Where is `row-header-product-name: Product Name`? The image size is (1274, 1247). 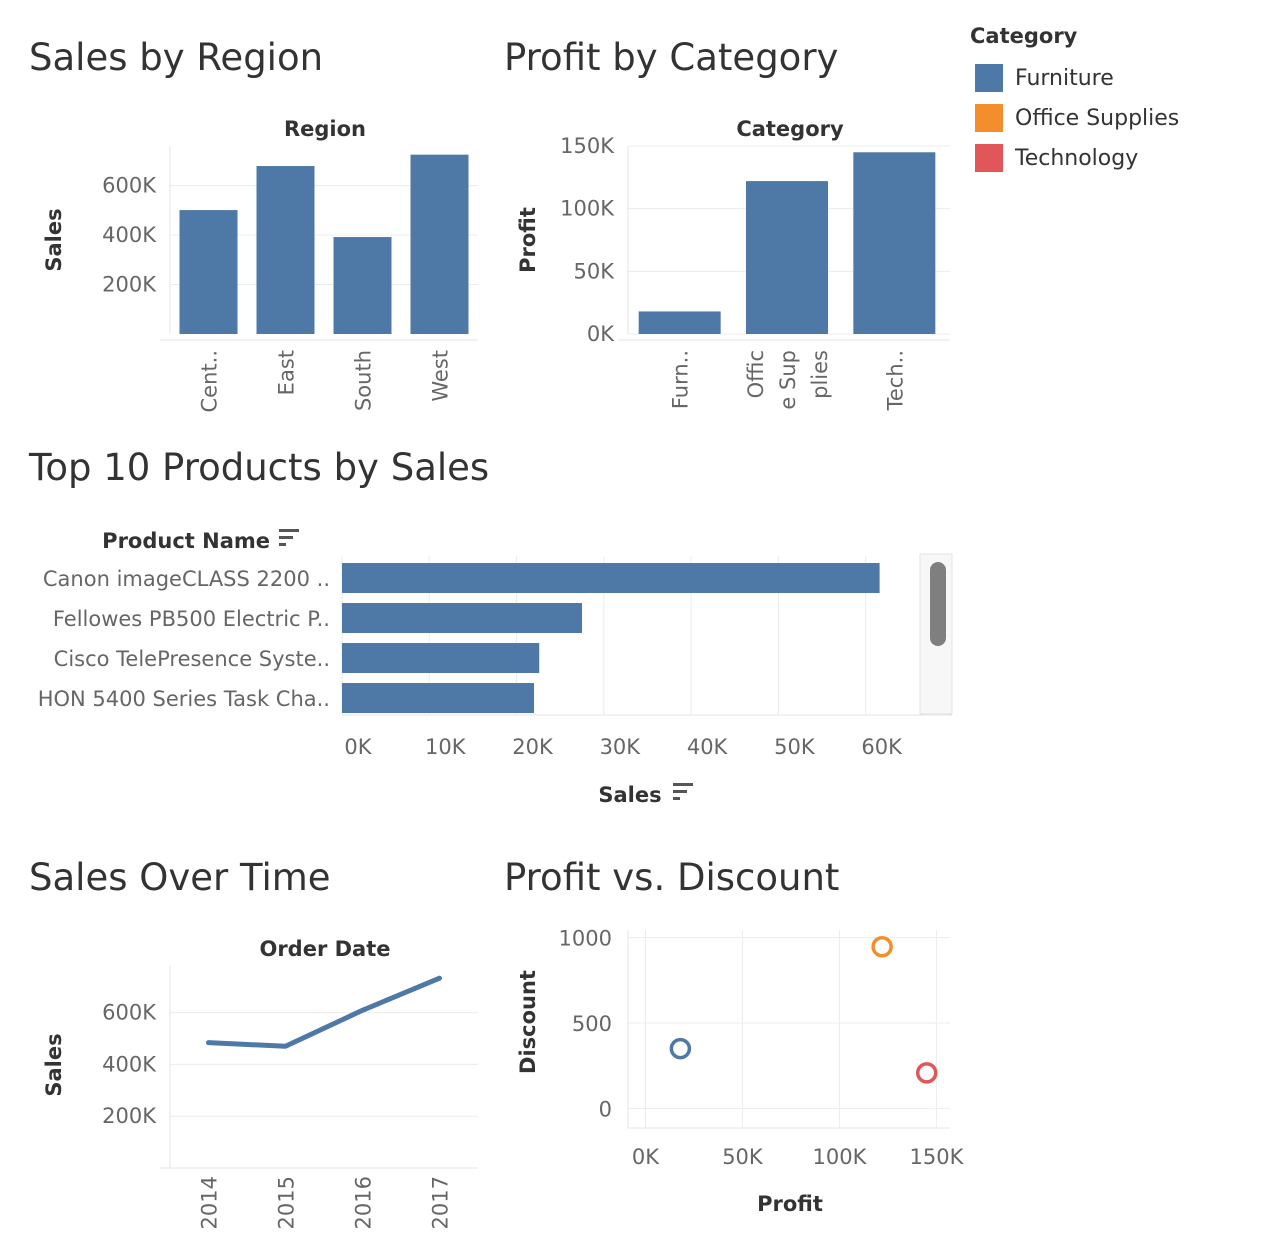
row-header-product-name: Product Name is located at coordinates (186, 541).